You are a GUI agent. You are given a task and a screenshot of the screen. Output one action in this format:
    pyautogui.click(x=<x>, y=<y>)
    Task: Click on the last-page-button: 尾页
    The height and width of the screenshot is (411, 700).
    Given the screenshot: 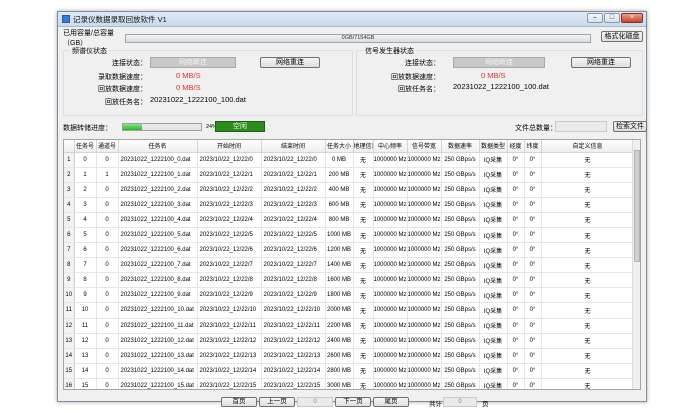 What is the action you would take?
    pyautogui.click(x=391, y=402)
    